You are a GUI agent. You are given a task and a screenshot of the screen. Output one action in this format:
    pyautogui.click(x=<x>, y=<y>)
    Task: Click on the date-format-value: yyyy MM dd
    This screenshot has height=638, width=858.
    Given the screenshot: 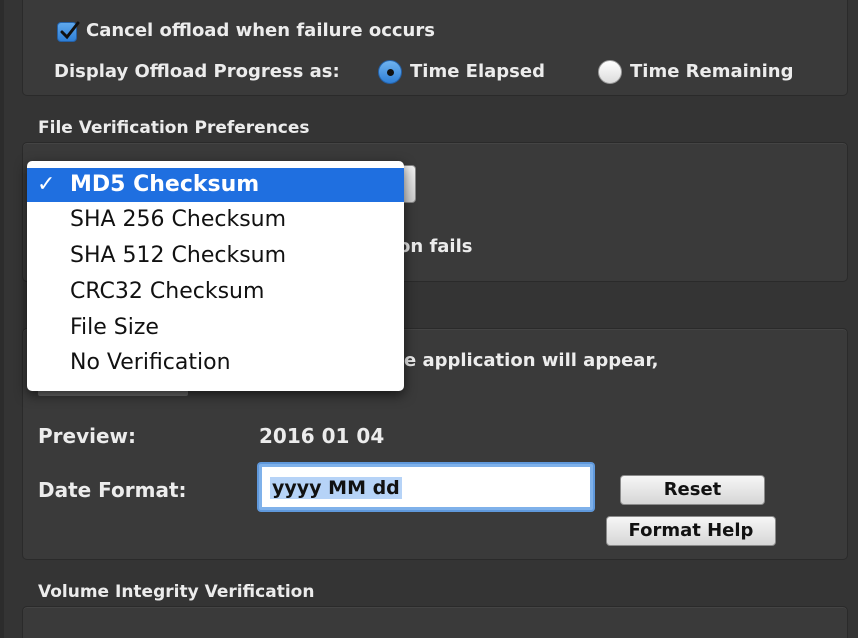 What is the action you would take?
    pyautogui.click(x=336, y=488)
    